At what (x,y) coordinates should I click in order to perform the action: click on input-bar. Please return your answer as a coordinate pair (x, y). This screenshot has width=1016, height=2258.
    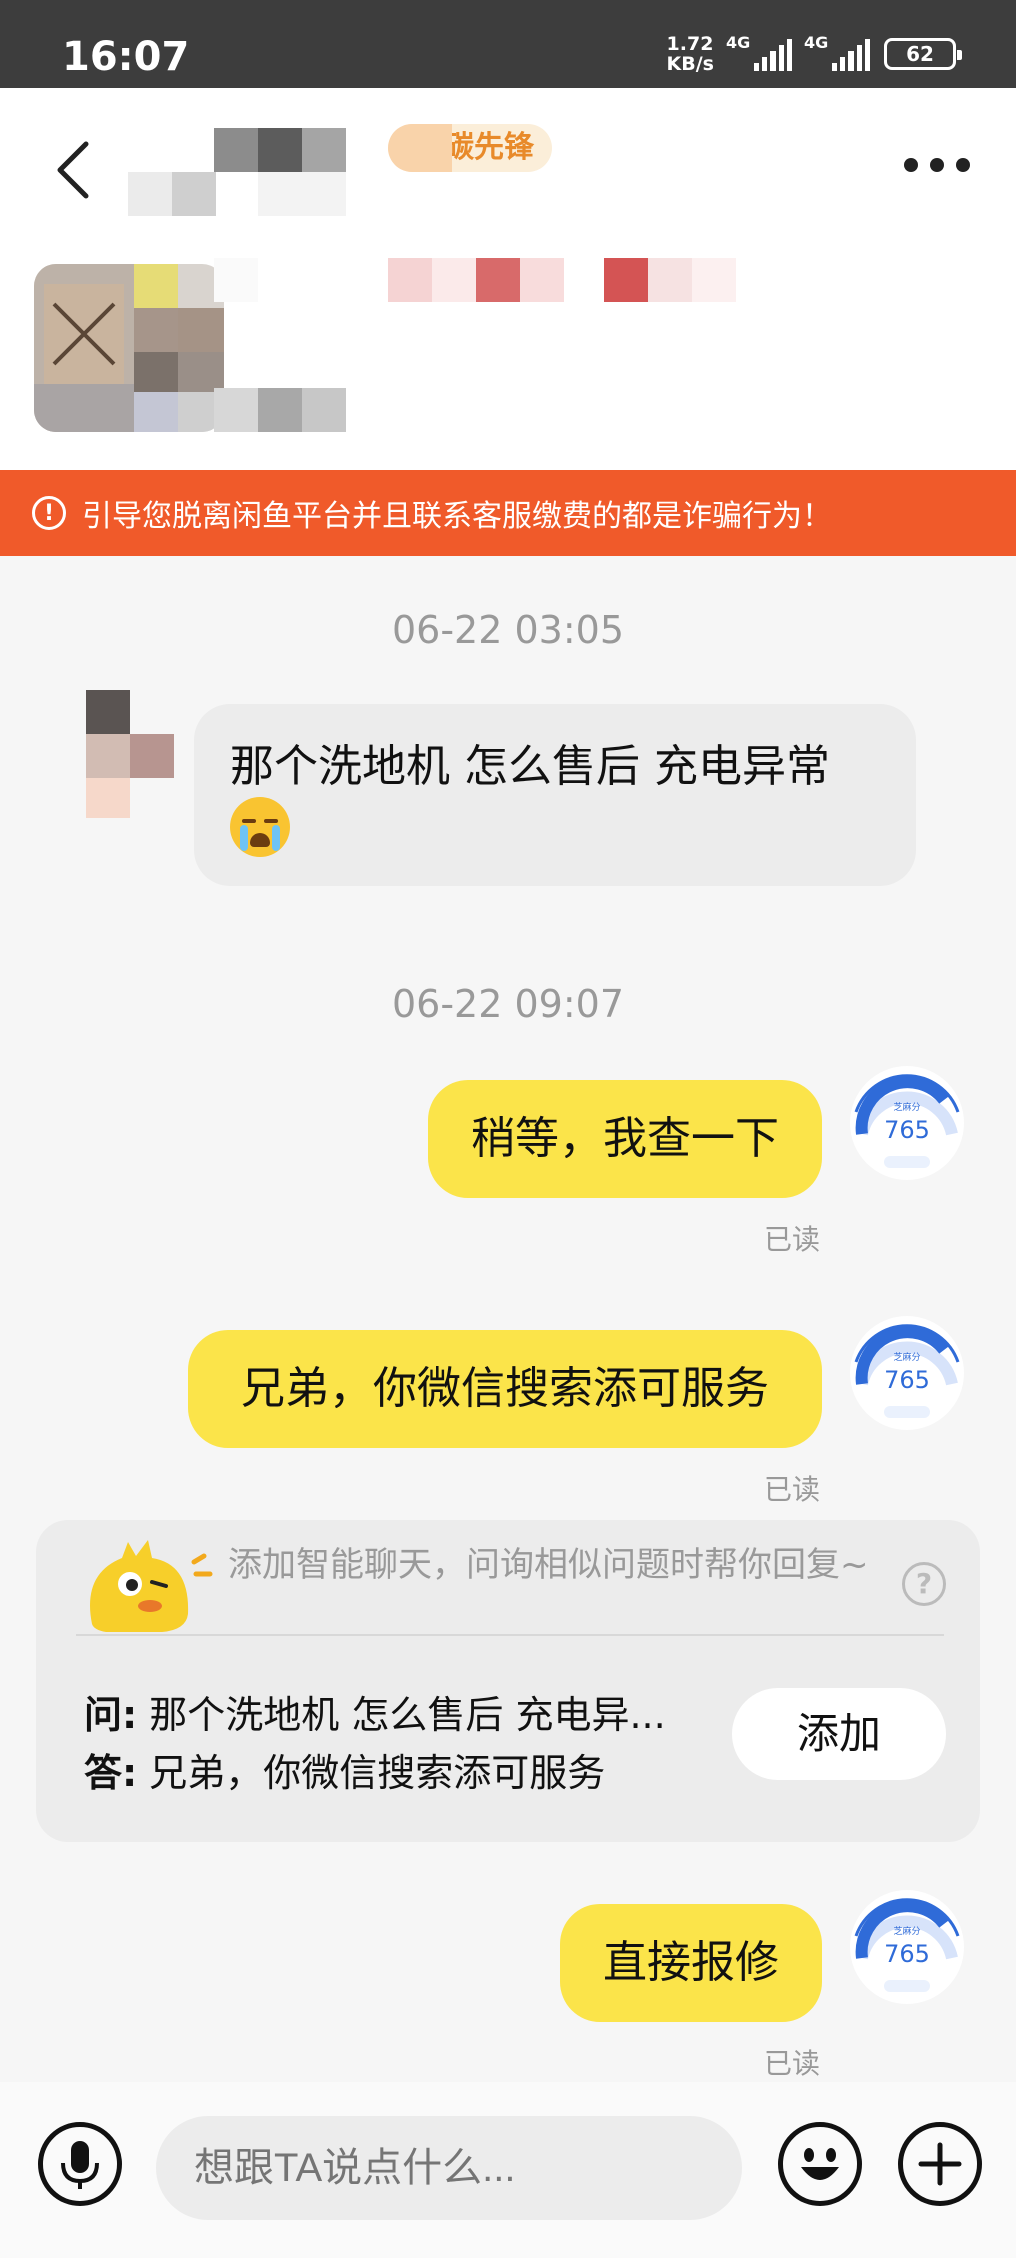
    Looking at the image, I should click on (508, 2170).